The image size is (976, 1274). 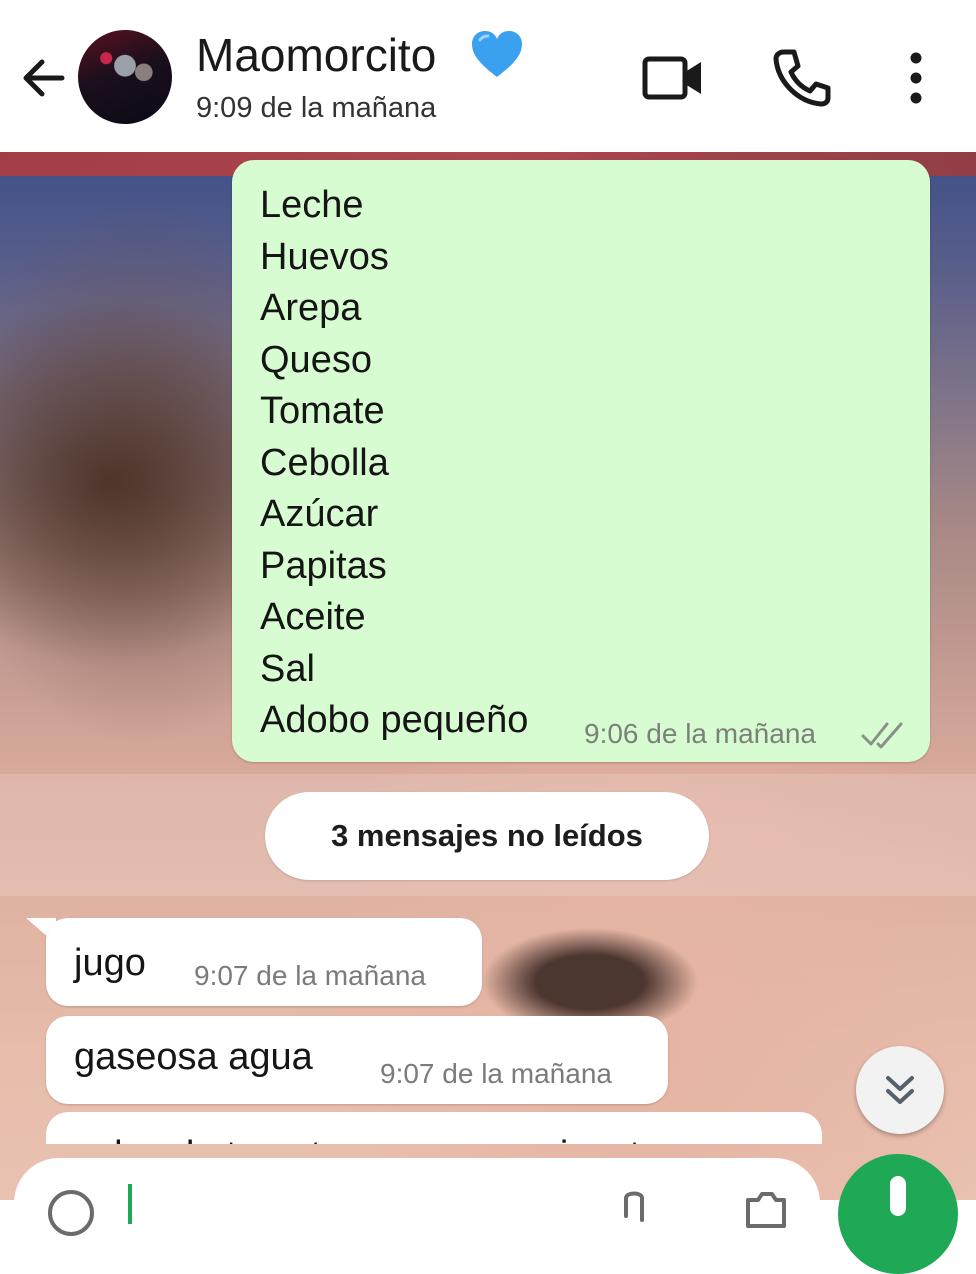 I want to click on message-text: gaseosa agua, so click(x=193, y=1057).